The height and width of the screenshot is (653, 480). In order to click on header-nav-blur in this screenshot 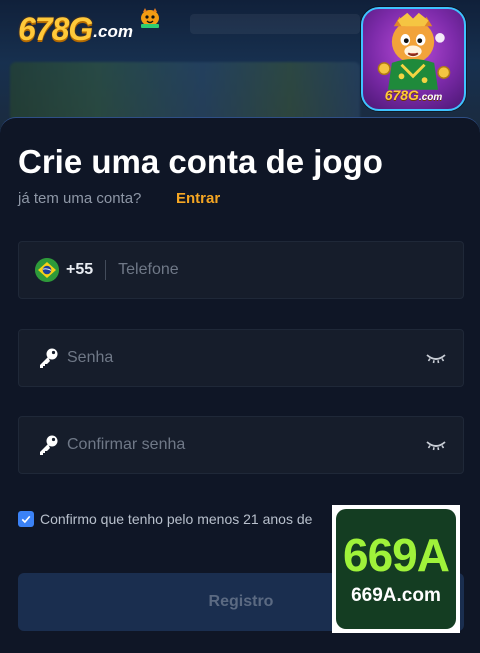, I will do `click(275, 24)`.